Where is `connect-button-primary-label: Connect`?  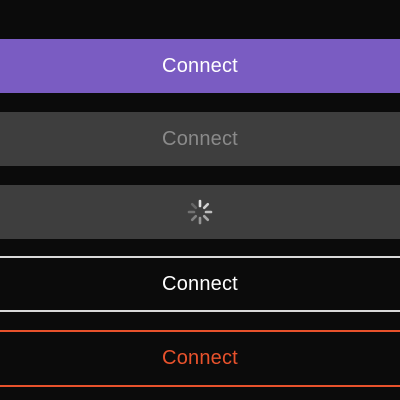 connect-button-primary-label: Connect is located at coordinates (200, 65).